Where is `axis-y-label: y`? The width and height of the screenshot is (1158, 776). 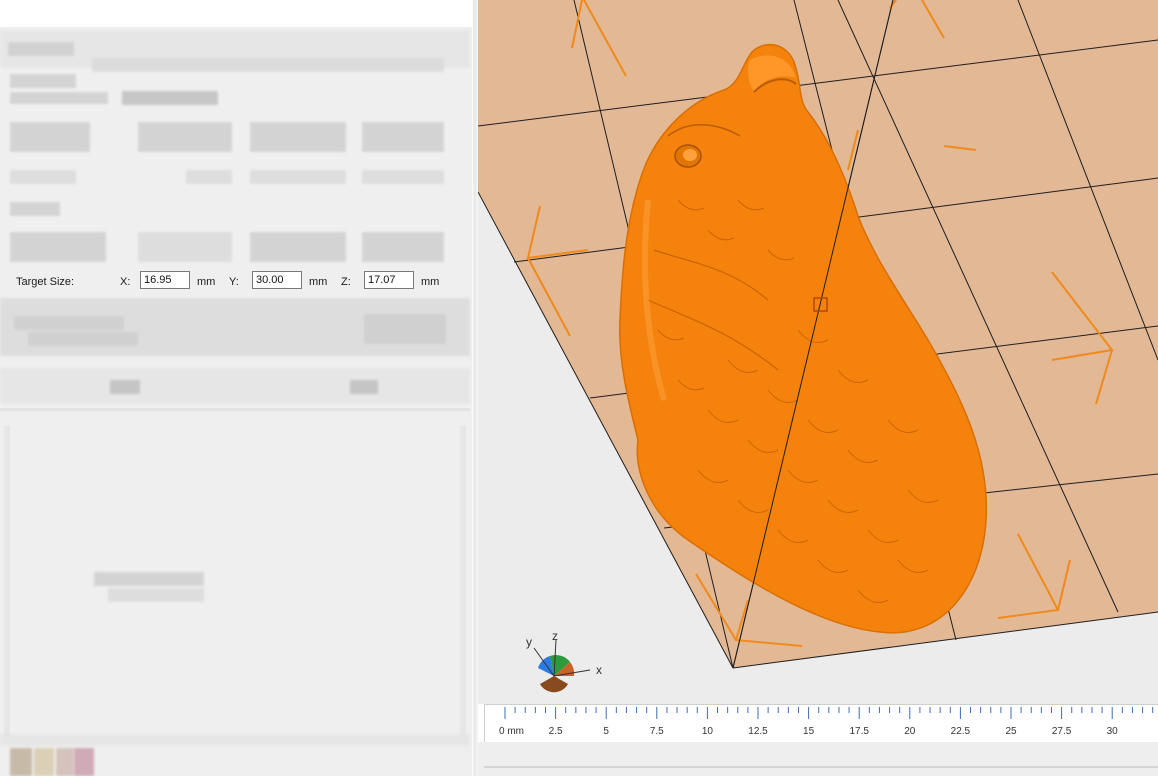 axis-y-label: y is located at coordinates (529, 642).